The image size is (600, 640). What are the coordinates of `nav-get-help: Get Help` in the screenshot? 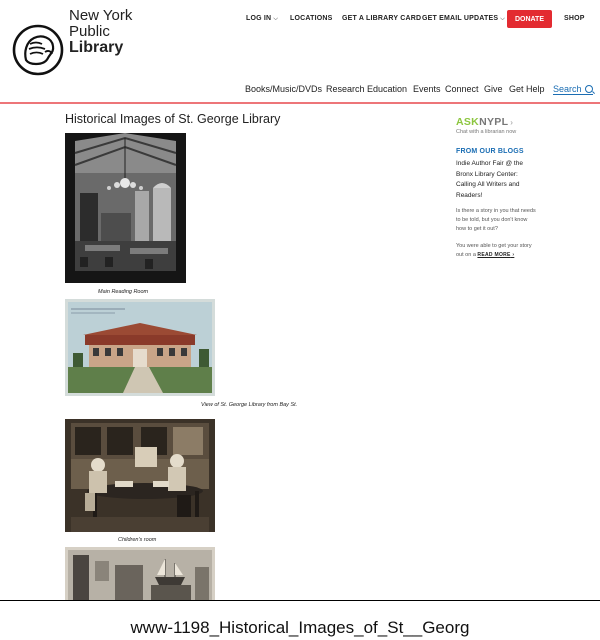 It's located at (527, 89).